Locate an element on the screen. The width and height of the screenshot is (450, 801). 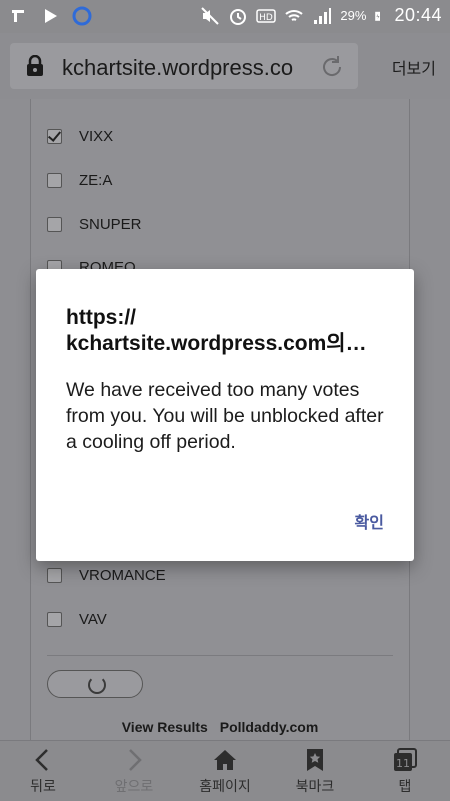
tabs-button: 11 탭 is located at coordinates (405, 771).